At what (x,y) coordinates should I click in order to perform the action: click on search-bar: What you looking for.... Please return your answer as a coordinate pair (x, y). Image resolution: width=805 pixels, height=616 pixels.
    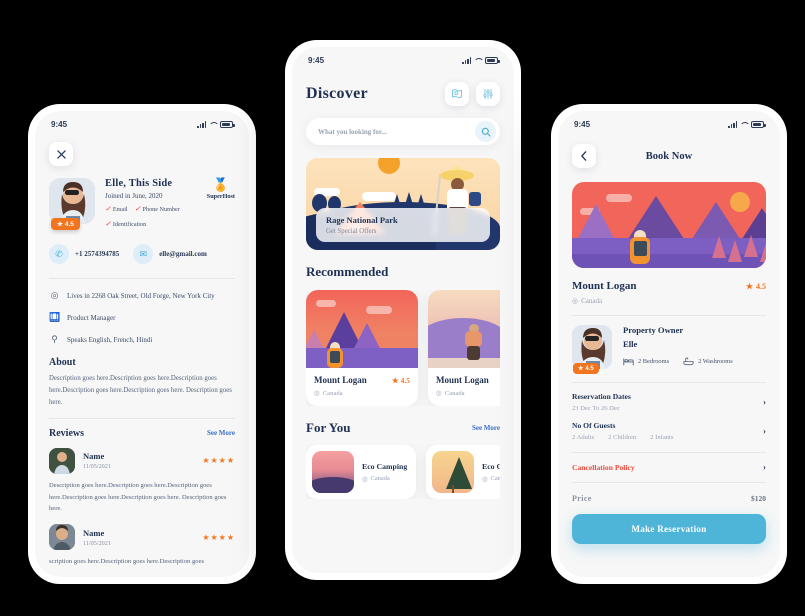
    Looking at the image, I should click on (403, 131).